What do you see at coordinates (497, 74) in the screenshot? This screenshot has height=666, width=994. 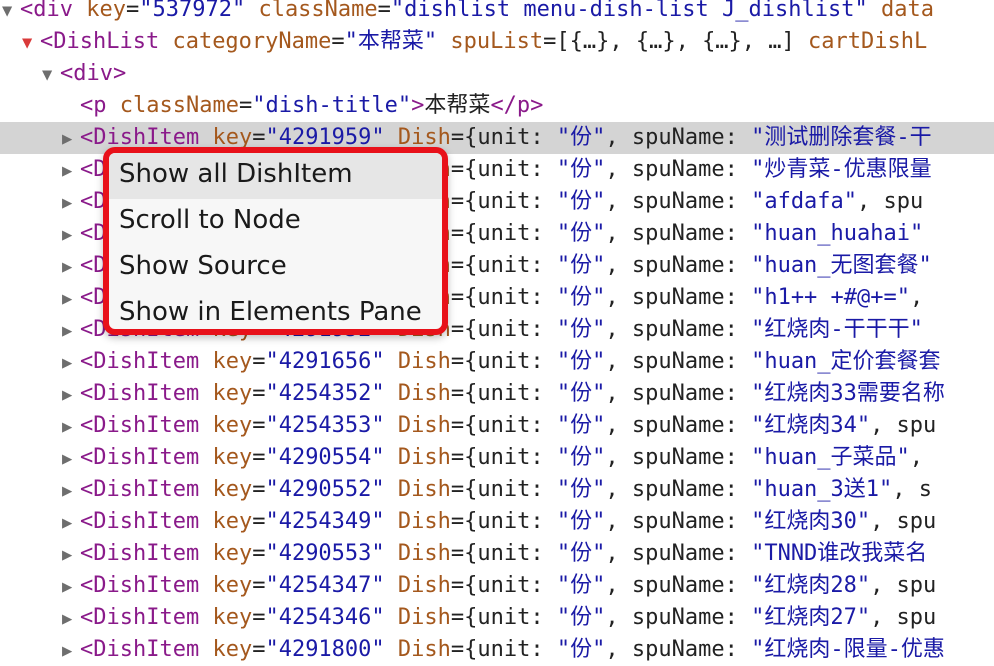 I see `tree-row: ▼ <div>` at bounding box center [497, 74].